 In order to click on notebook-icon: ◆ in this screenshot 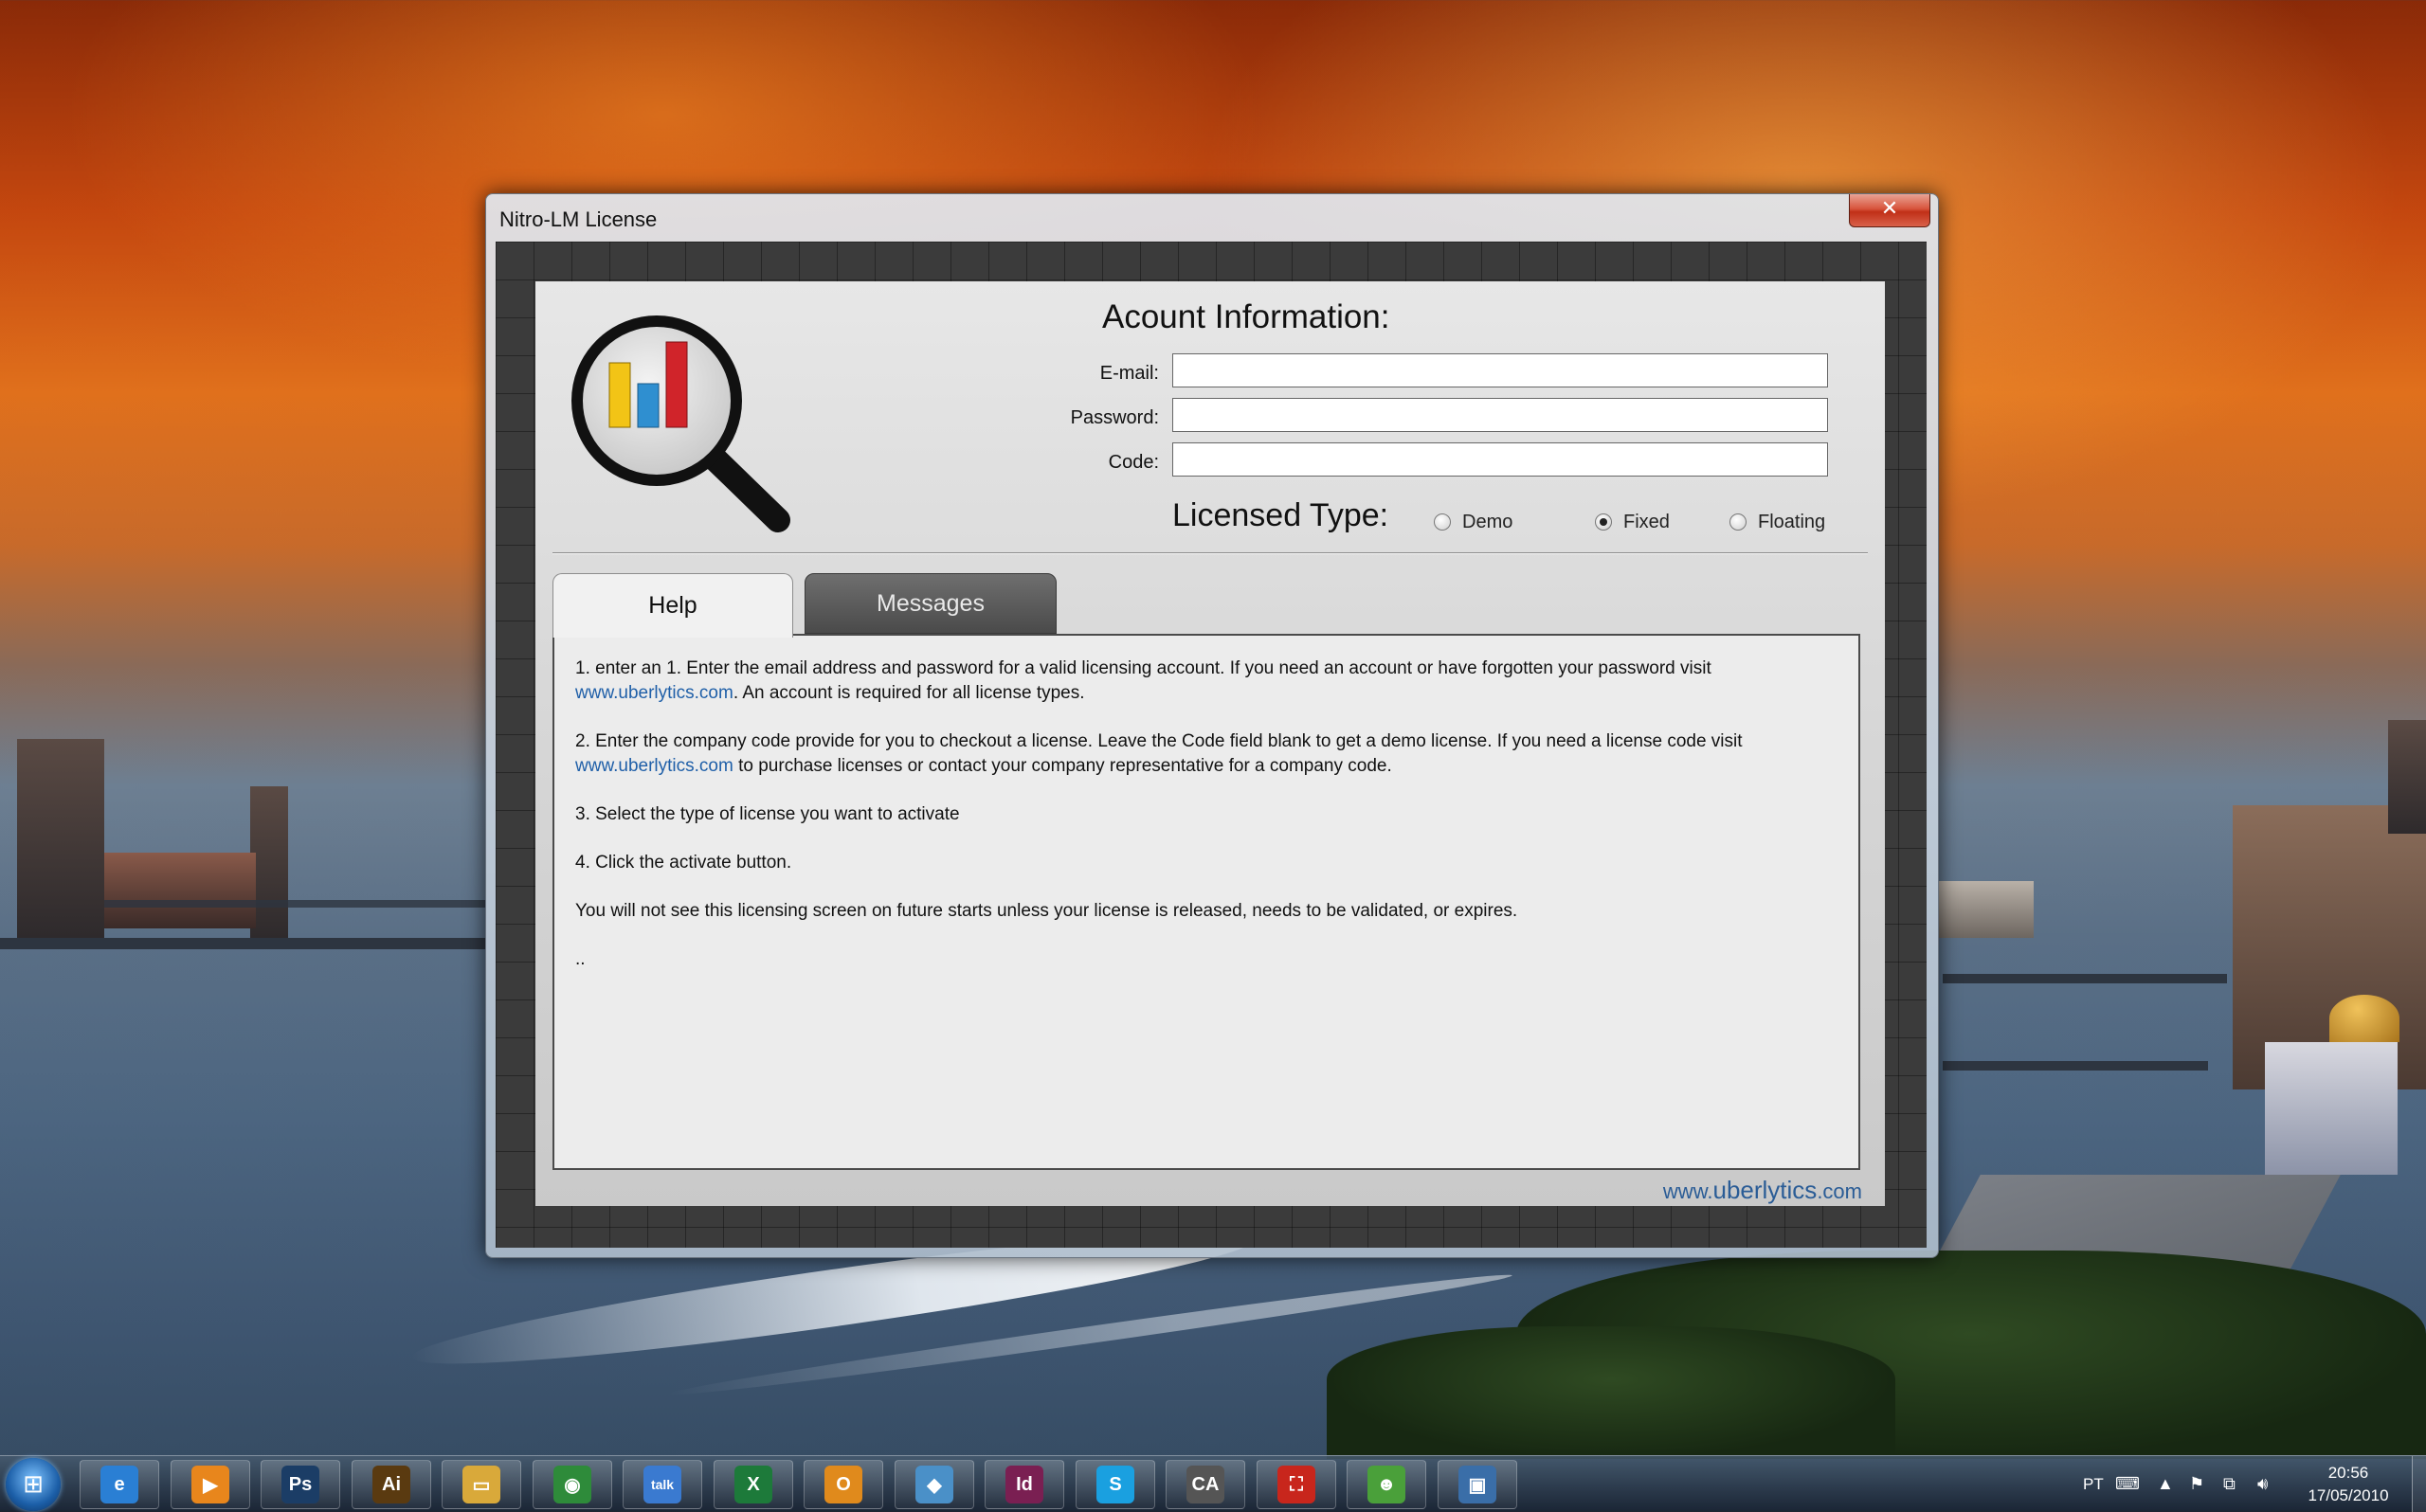, I will do `click(934, 1484)`.